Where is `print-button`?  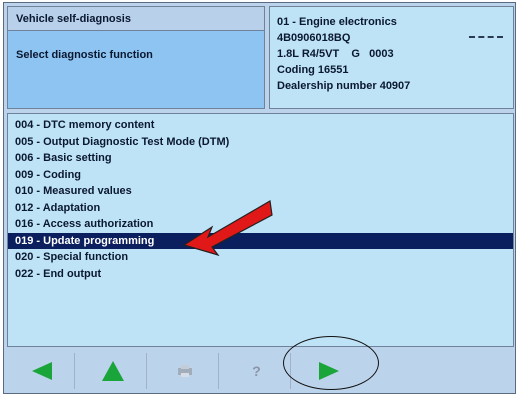 print-button is located at coordinates (185, 371).